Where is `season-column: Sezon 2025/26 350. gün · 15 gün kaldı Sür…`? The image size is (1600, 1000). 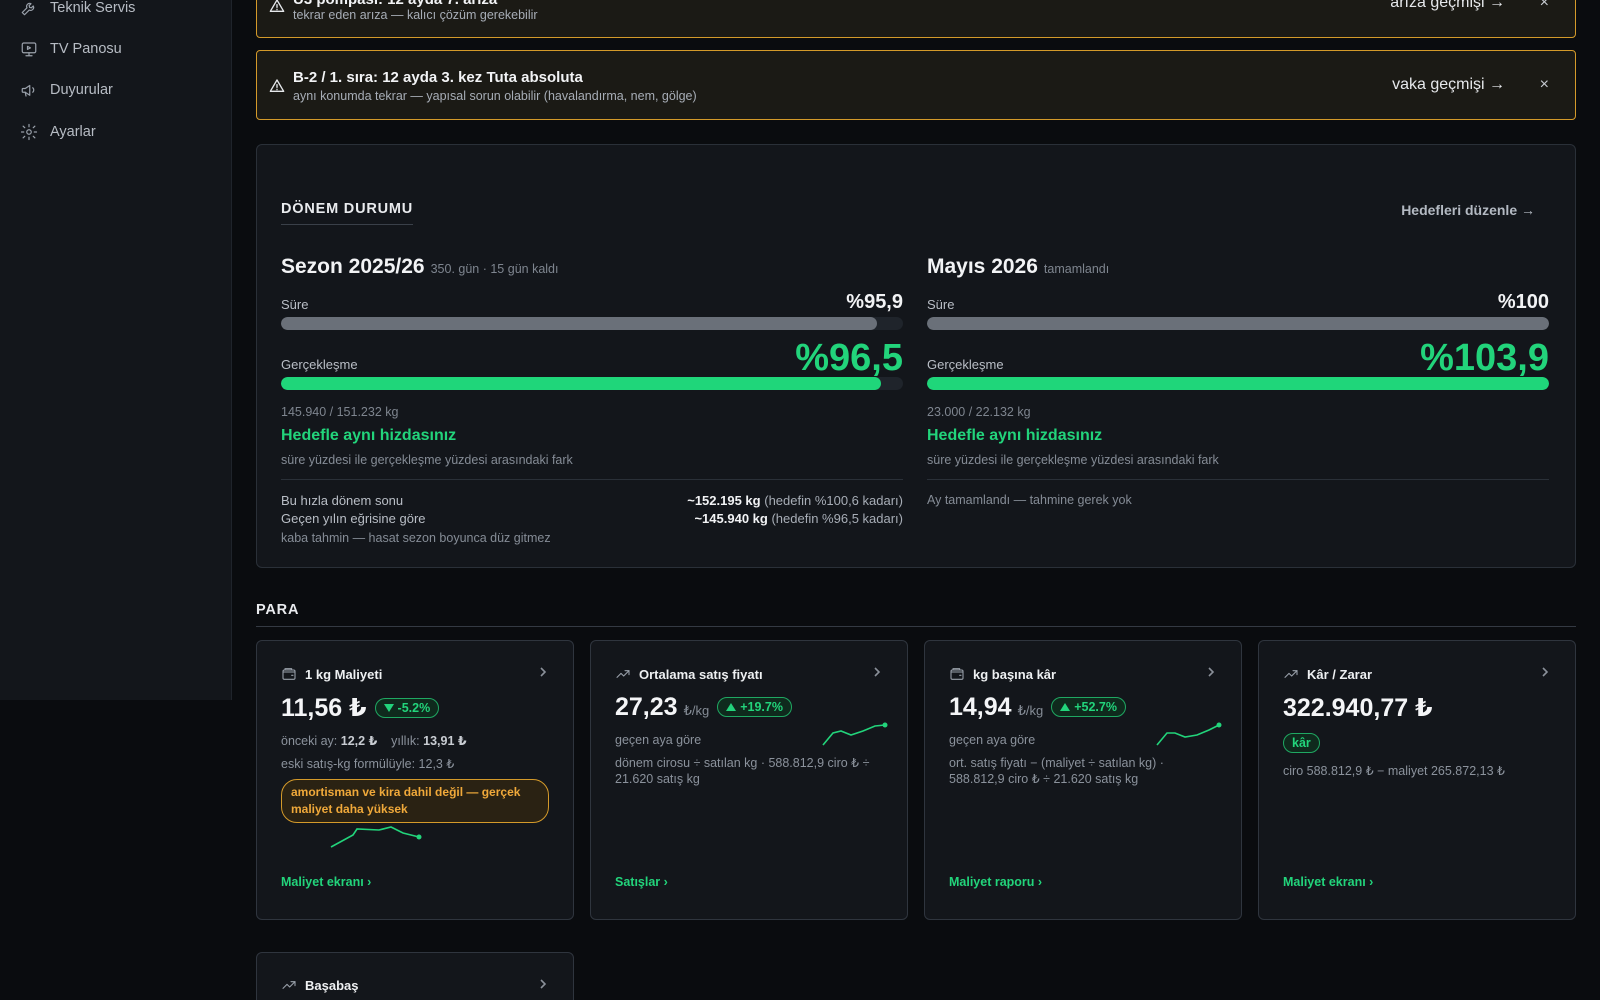
season-column: Sezon 2025/26 350. gün · 15 gün kaldı Sür… is located at coordinates (592, 405).